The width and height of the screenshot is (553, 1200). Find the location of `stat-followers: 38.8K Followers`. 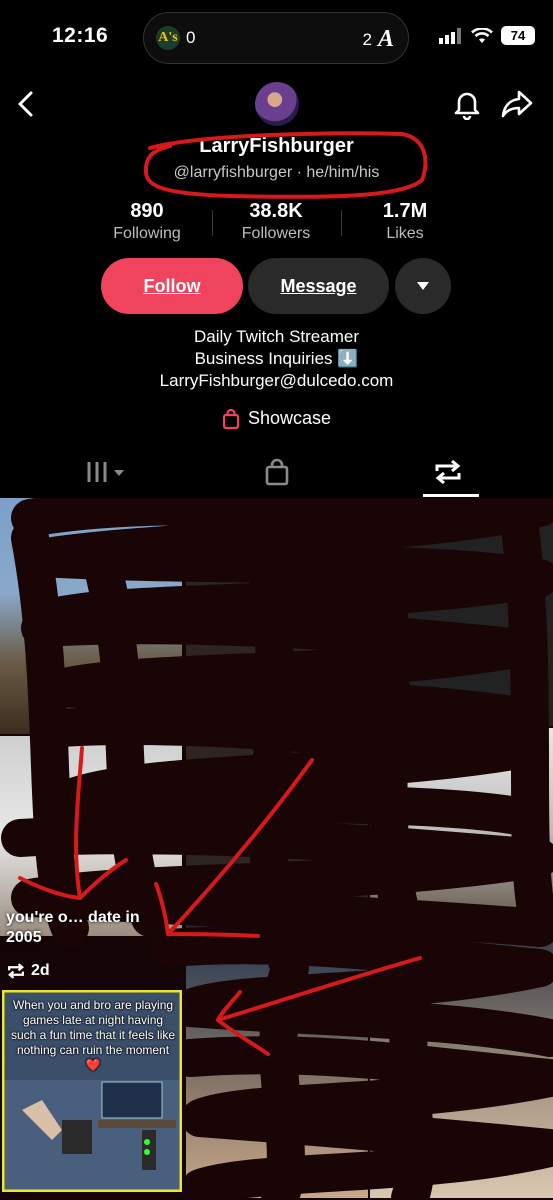

stat-followers: 38.8K Followers is located at coordinates (276, 221).